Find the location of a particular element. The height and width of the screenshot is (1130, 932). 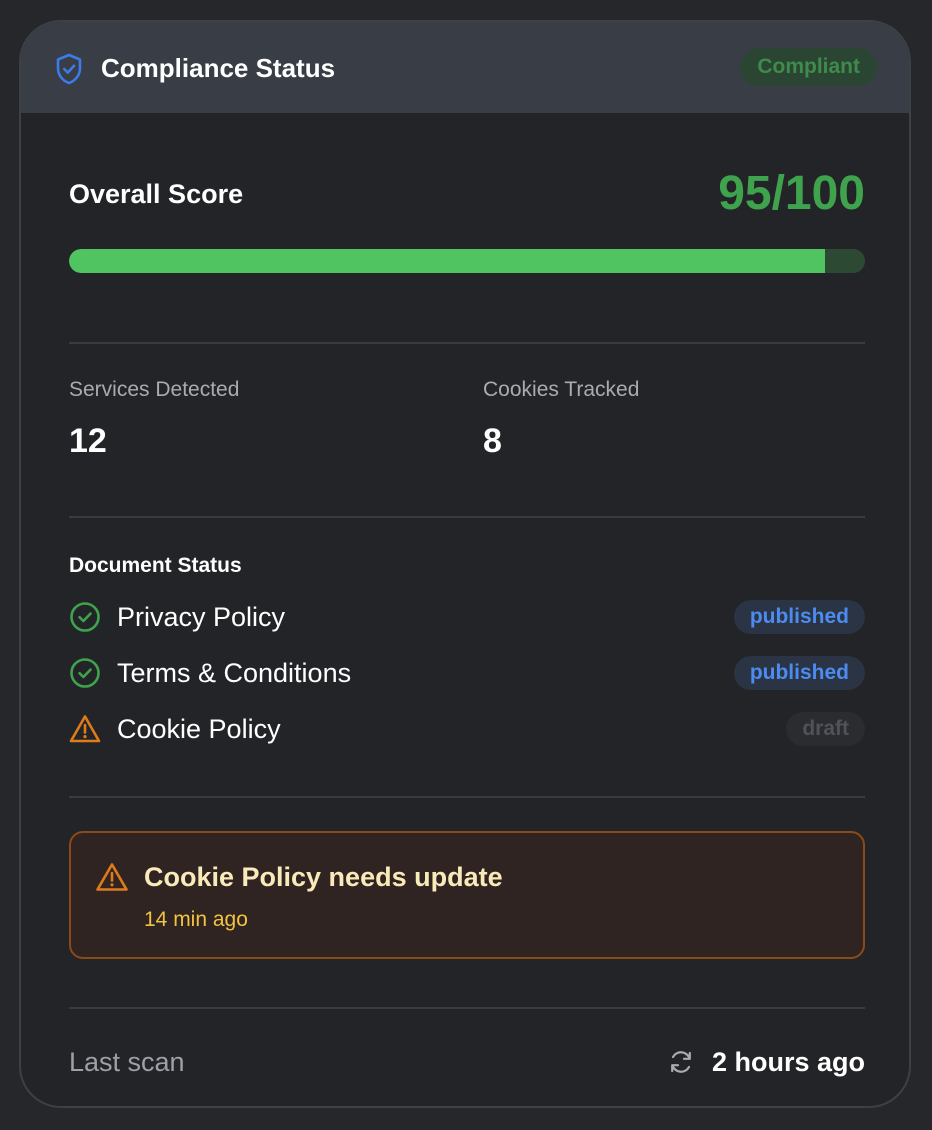

score-progress-bar is located at coordinates (467, 261).